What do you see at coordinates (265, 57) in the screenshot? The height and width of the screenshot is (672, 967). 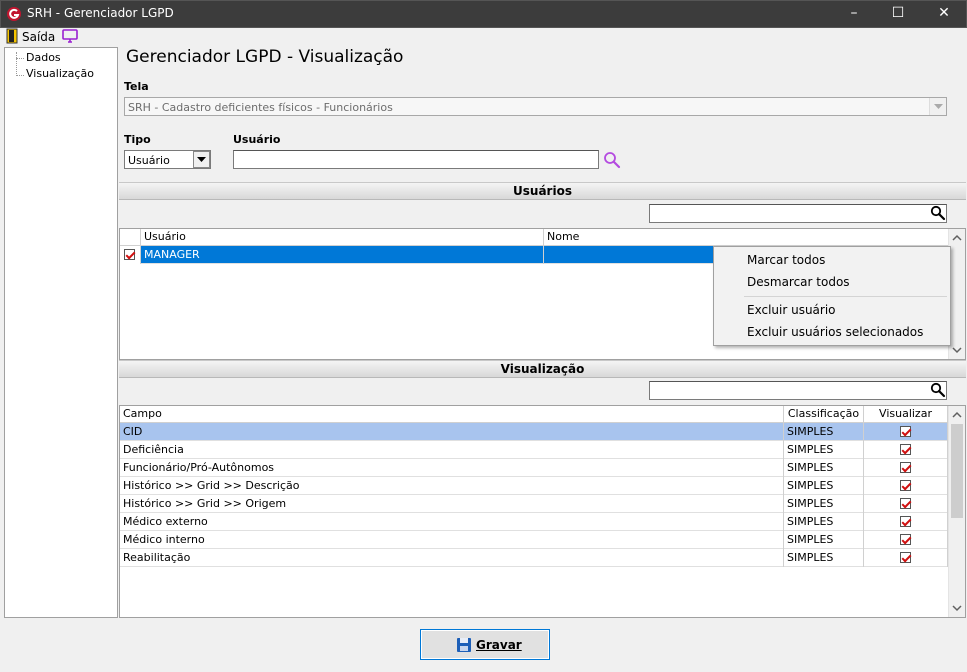 I see `page-title: Gerenciador LGPD - Visualização` at bounding box center [265, 57].